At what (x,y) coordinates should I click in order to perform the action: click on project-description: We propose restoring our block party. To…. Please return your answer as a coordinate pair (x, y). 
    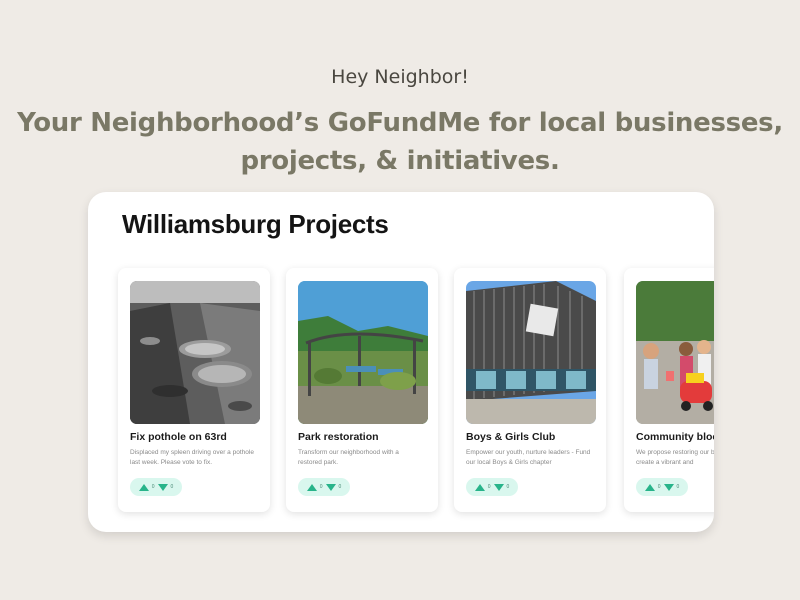
    Looking at the image, I should click on (675, 457).